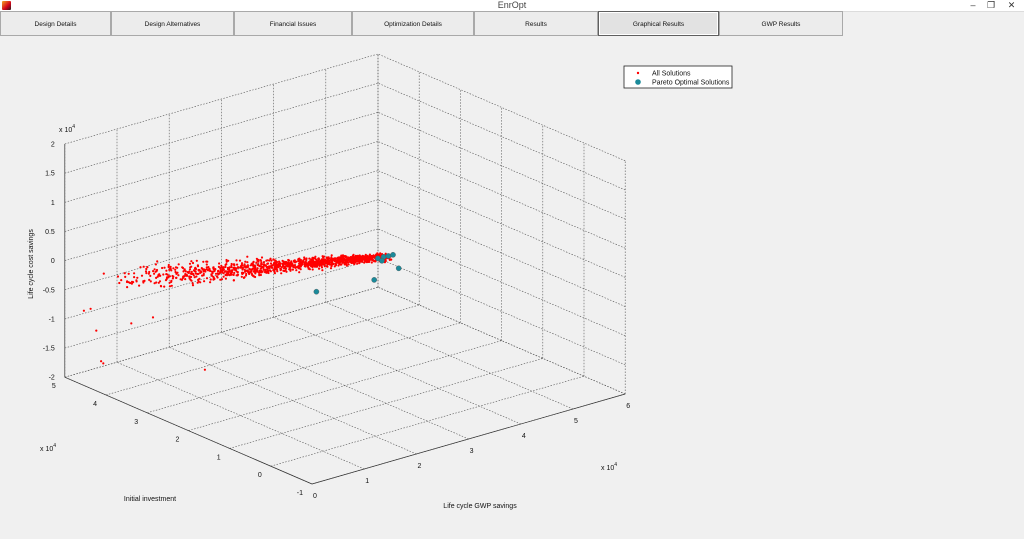 The width and height of the screenshot is (1024, 539). What do you see at coordinates (678, 77) in the screenshot?
I see `legend: All Solutions Pareto Optimal Solutions` at bounding box center [678, 77].